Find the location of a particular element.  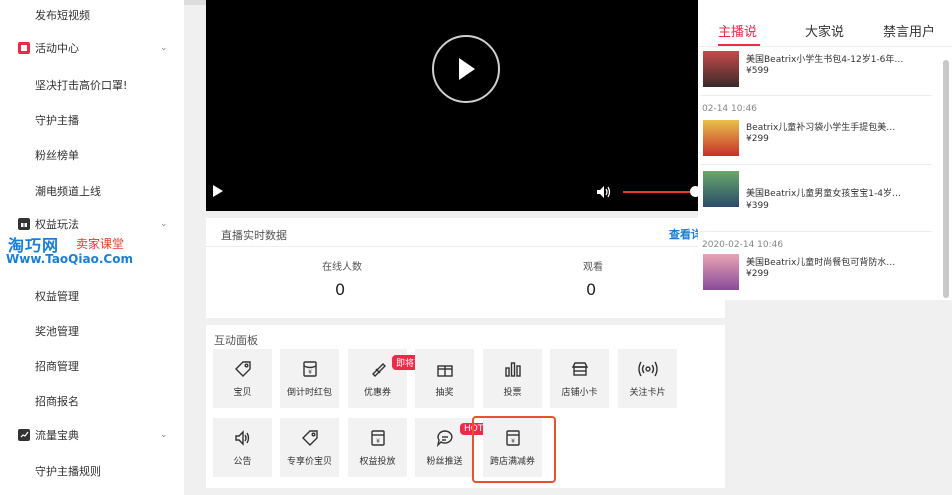

tile-store-card: 店铺小卡 is located at coordinates (579, 378).